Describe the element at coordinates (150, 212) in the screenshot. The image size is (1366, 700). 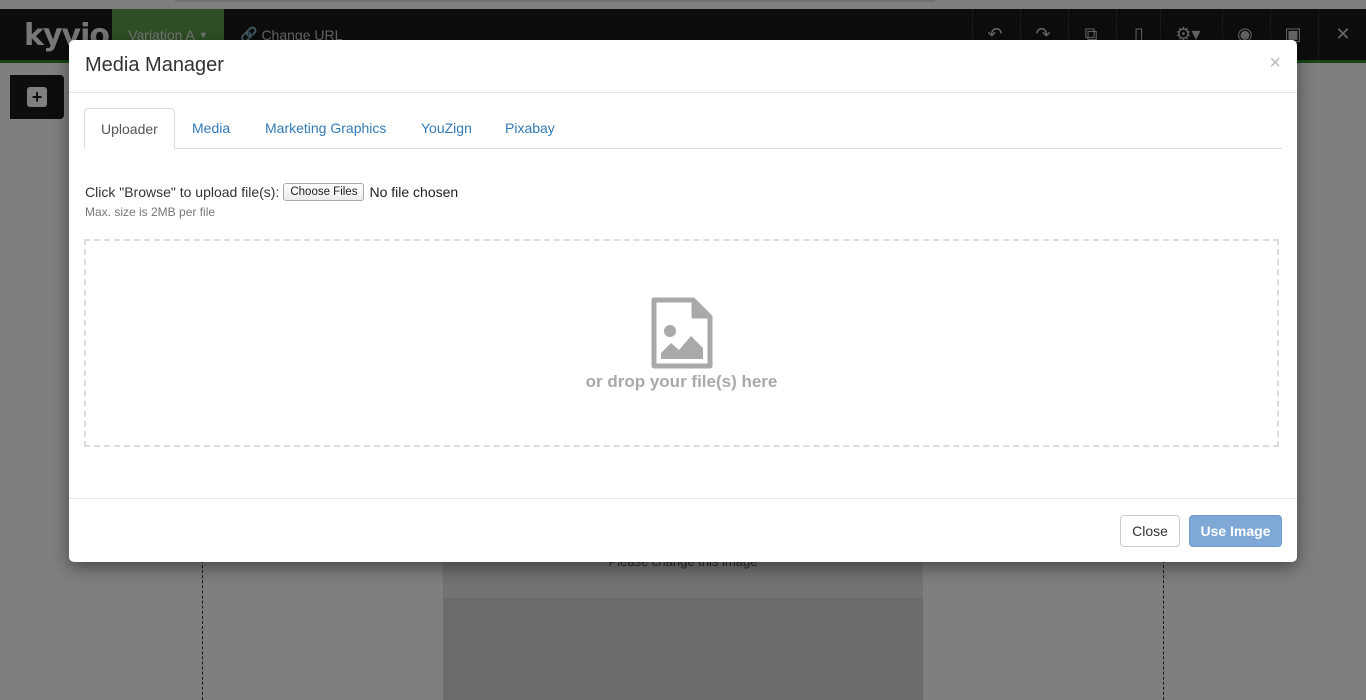
I see `max-size-note: Max. size is 2MB per file` at that location.